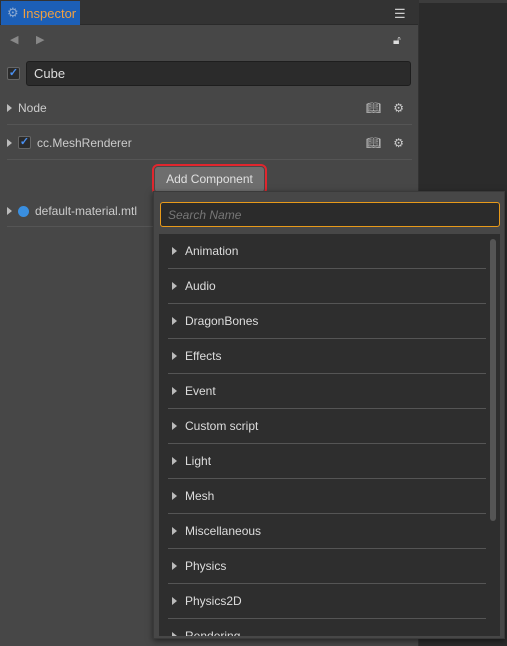 Image resolution: width=507 pixels, height=646 pixels. I want to click on material-label: default-material.mtl, so click(86, 211).